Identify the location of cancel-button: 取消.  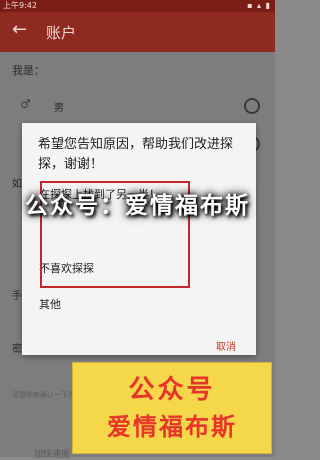
(226, 345).